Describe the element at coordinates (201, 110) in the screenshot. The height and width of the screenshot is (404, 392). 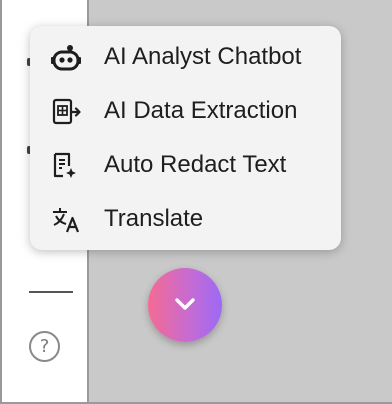
I see `menu-item-label: AI Data Extraction` at that location.